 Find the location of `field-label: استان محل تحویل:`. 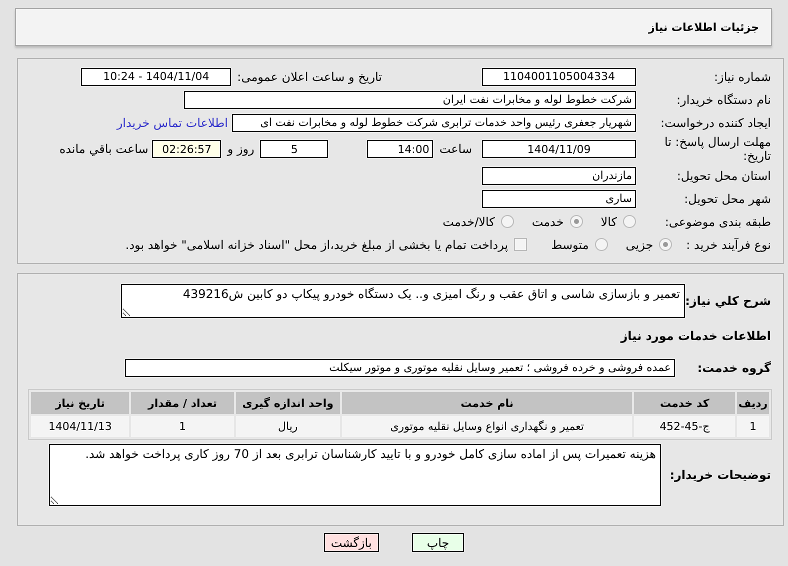

field-label: استان محل تحویل: is located at coordinates (723, 175).